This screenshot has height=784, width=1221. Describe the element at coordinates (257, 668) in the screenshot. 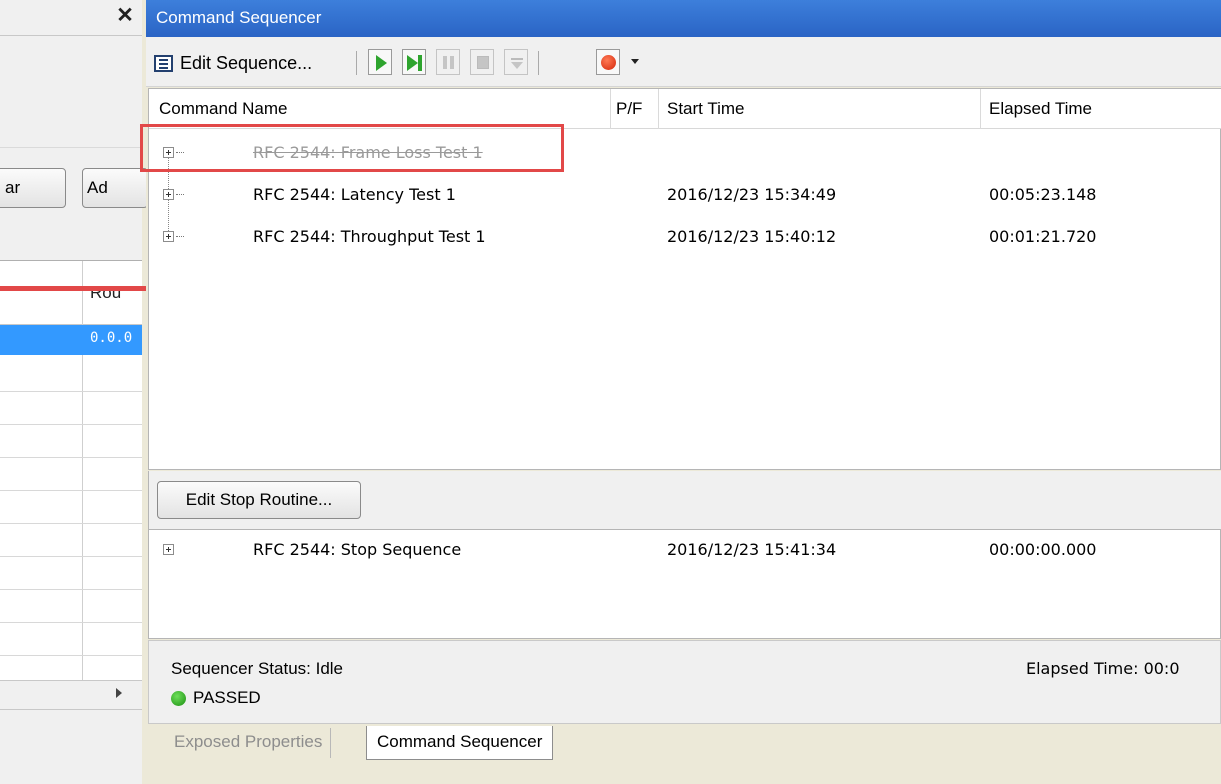

I see `sequencer-status-text: Sequencer Status: Idle` at that location.